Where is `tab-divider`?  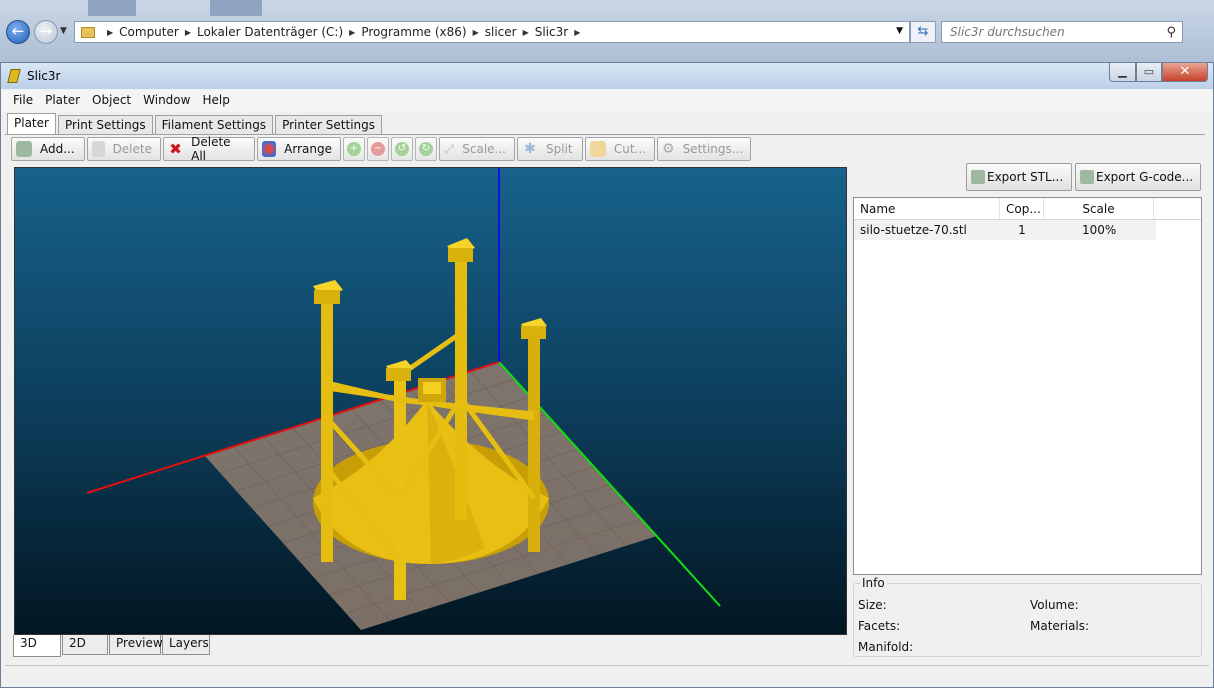
tab-divider is located at coordinates (605, 134).